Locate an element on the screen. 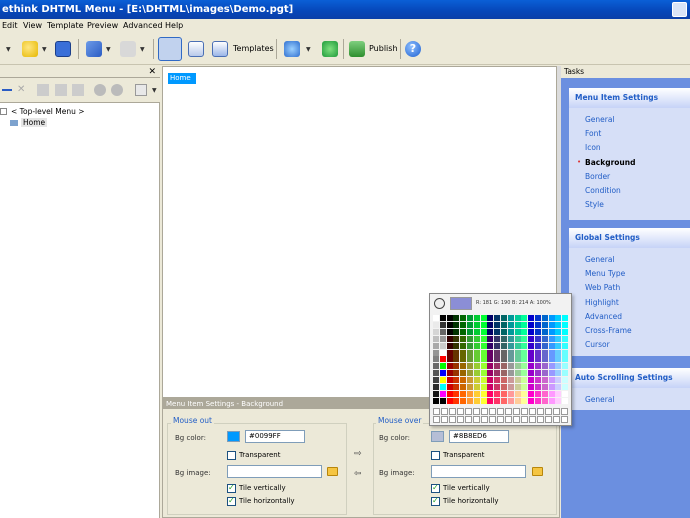 The height and width of the screenshot is (518, 690). mouse-out-image-input is located at coordinates (274, 471).